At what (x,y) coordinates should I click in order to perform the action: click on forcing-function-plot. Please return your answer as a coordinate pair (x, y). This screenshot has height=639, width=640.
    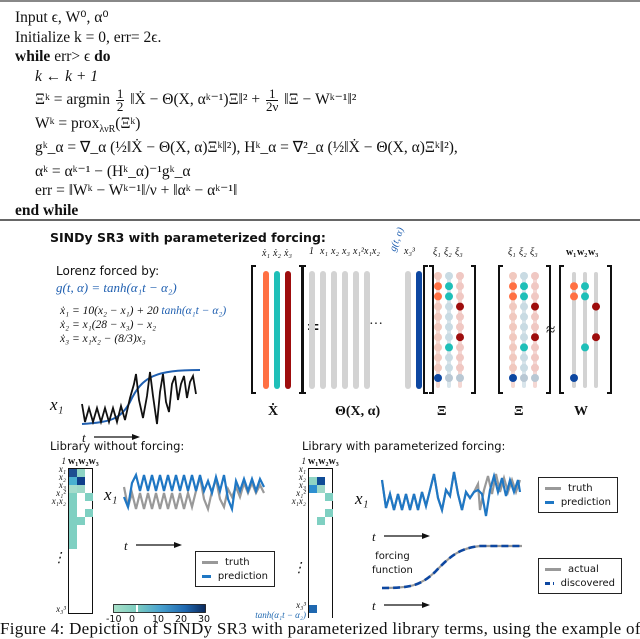
    Looking at the image, I should click on (451, 567).